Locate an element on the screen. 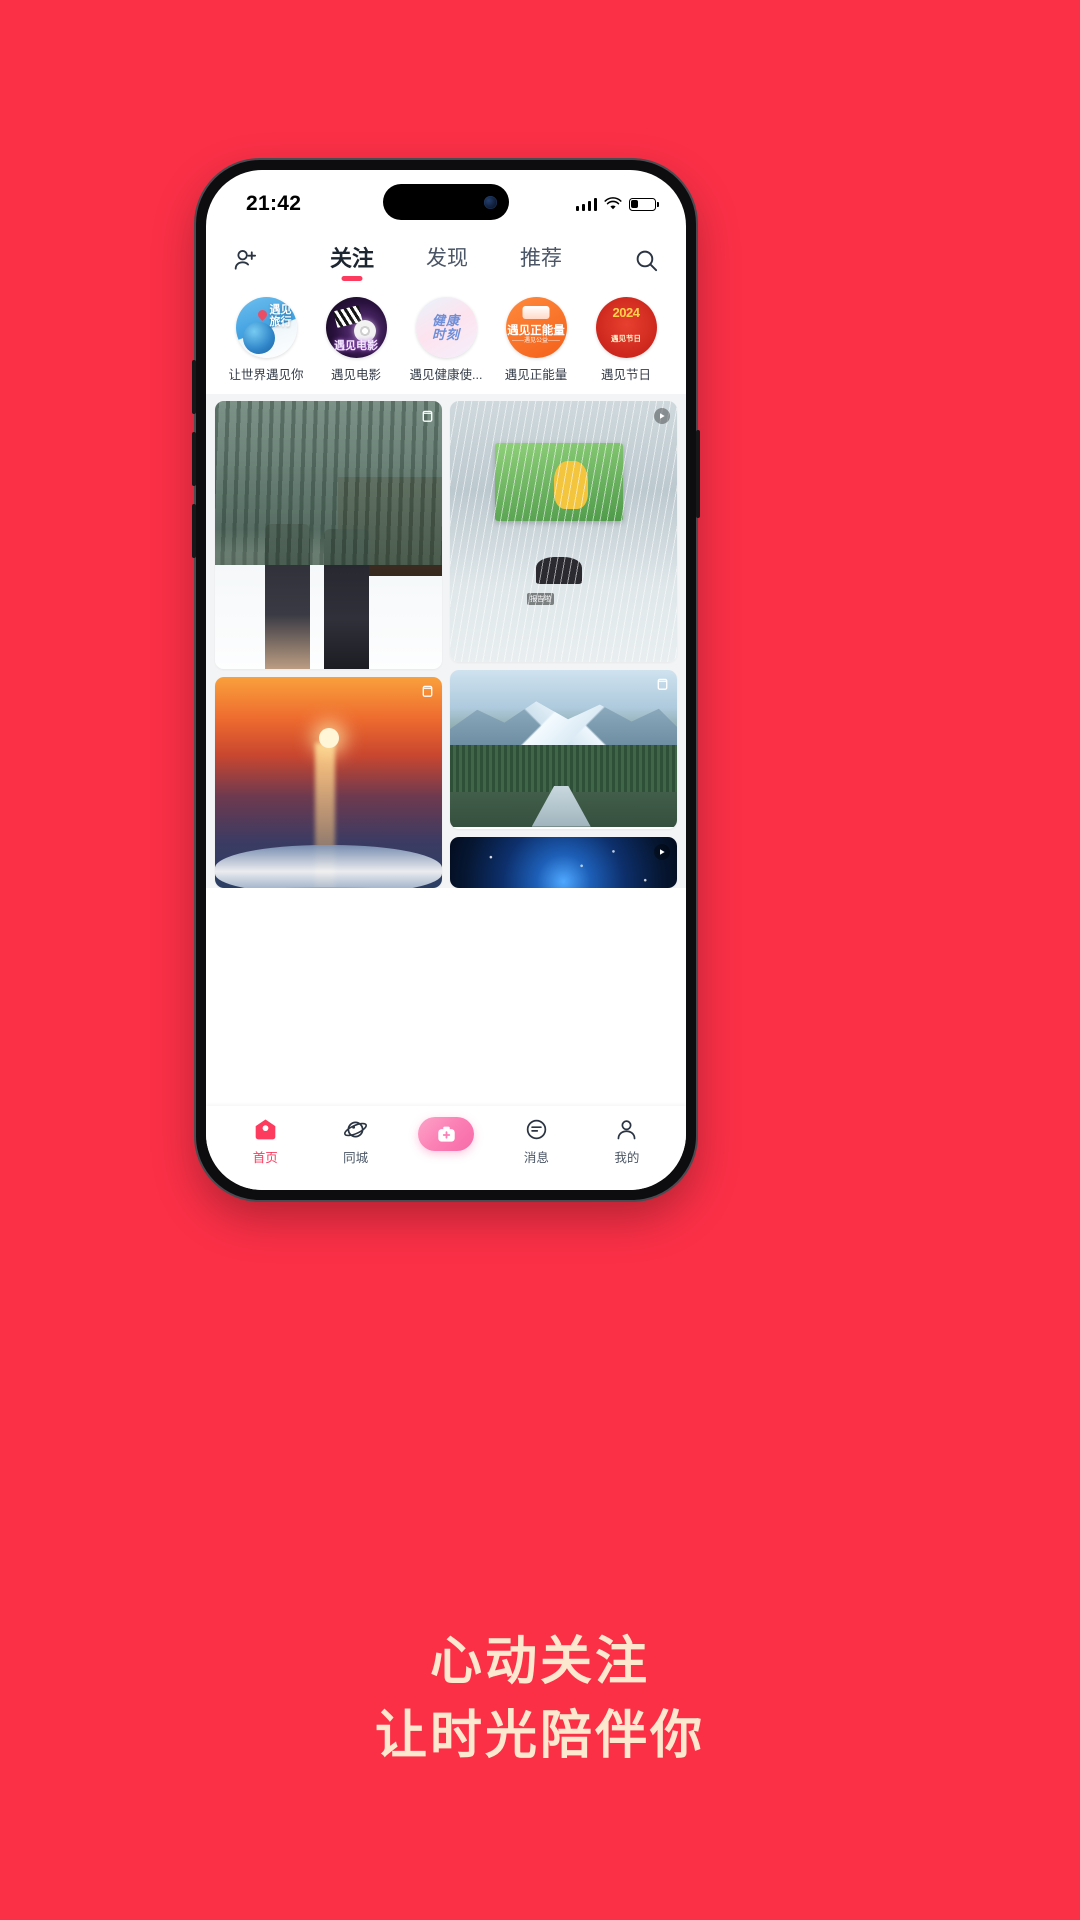 The width and height of the screenshot is (1080, 1920). tab-following: 关注 is located at coordinates (352, 260).